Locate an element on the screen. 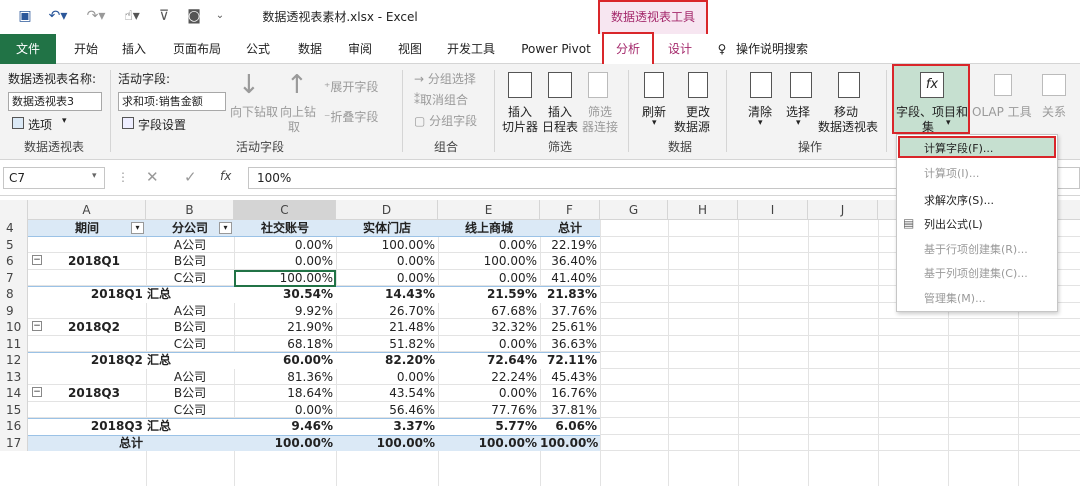 This screenshot has height=486, width=1080. value-cell: 56.46% is located at coordinates (387, 410).